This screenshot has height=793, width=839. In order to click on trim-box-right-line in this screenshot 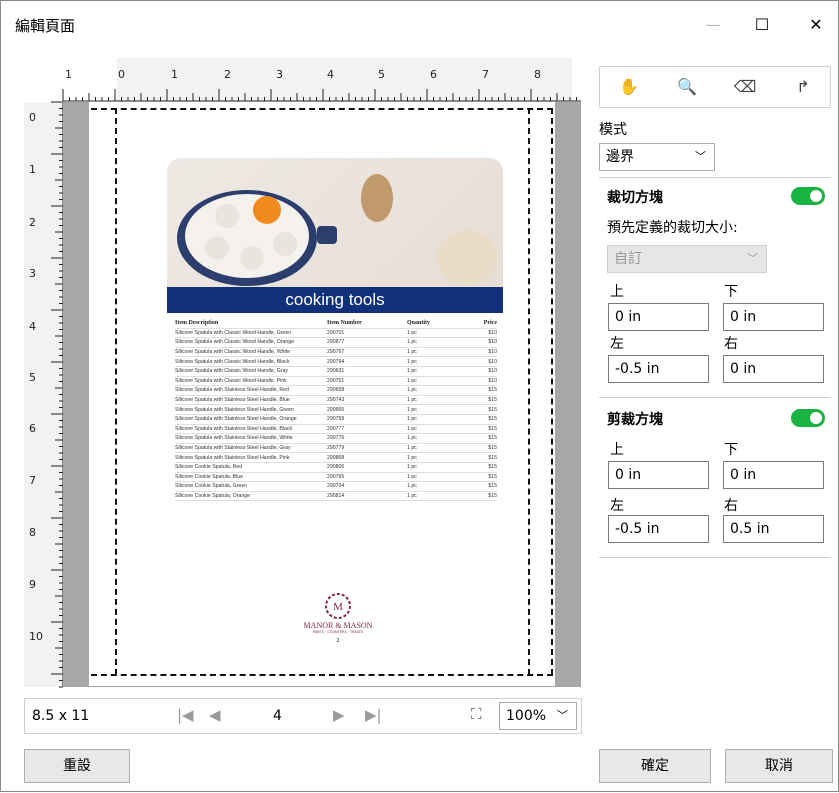, I will do `click(529, 391)`.